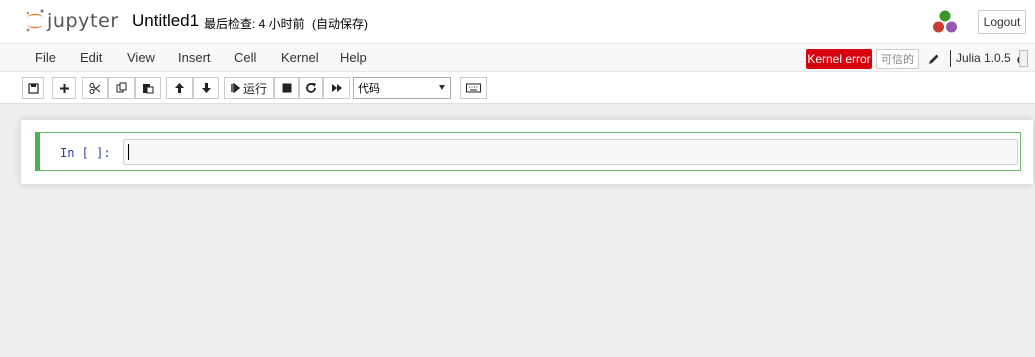 This screenshot has height=357, width=1035. I want to click on stop-icon, so click(286, 88).